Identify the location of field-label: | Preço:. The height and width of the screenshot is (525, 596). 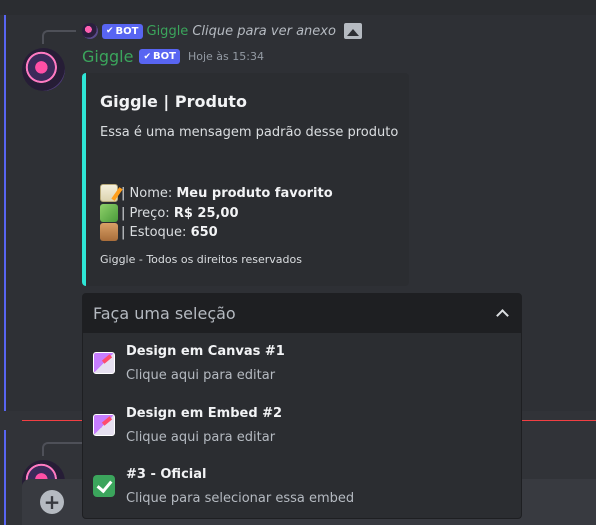
(145, 213).